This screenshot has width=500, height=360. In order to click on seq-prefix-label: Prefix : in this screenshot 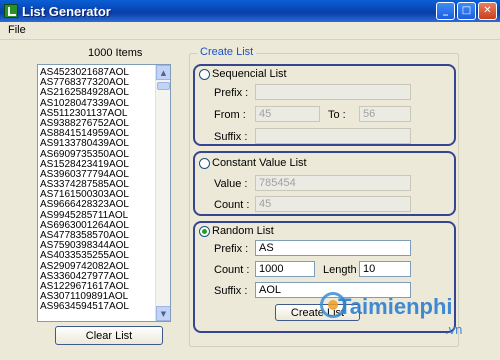, I will do `click(231, 93)`.